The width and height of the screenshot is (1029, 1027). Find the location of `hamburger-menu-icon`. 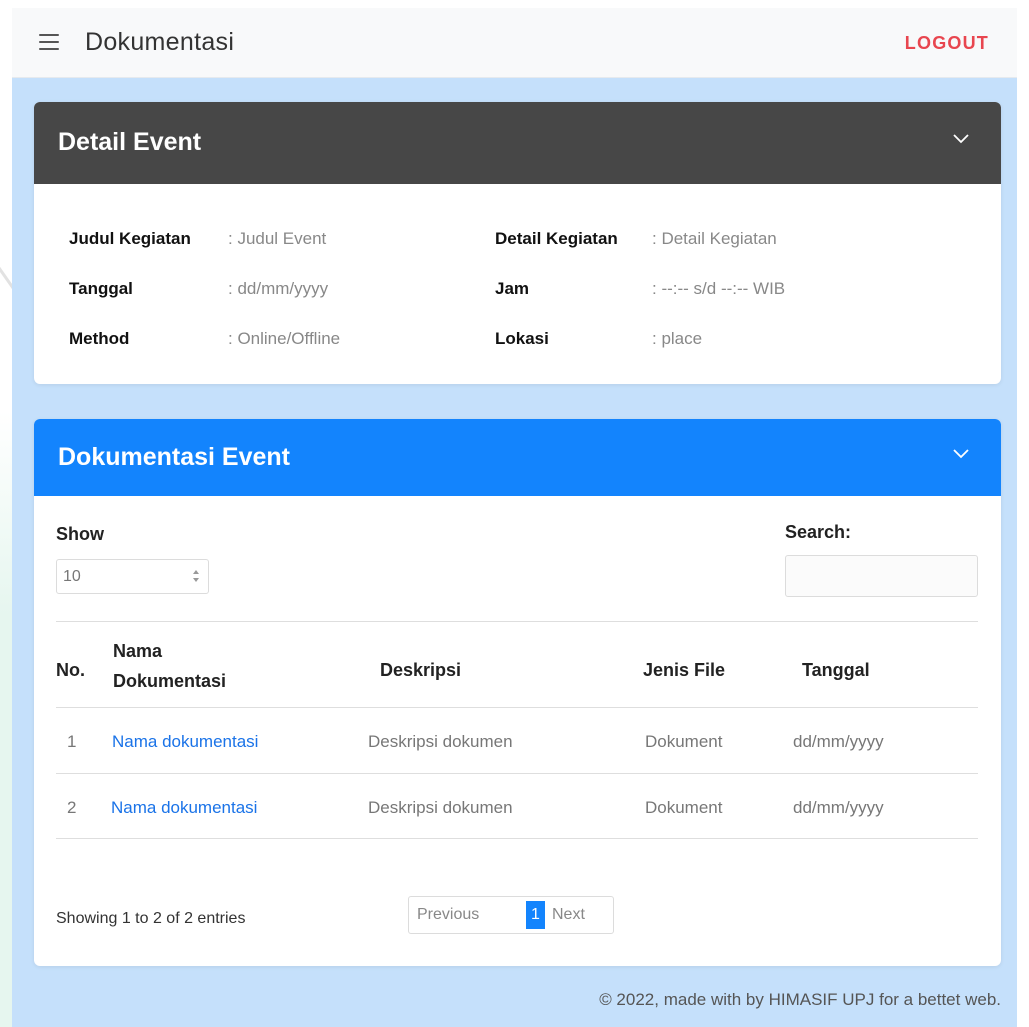

hamburger-menu-icon is located at coordinates (49, 42).